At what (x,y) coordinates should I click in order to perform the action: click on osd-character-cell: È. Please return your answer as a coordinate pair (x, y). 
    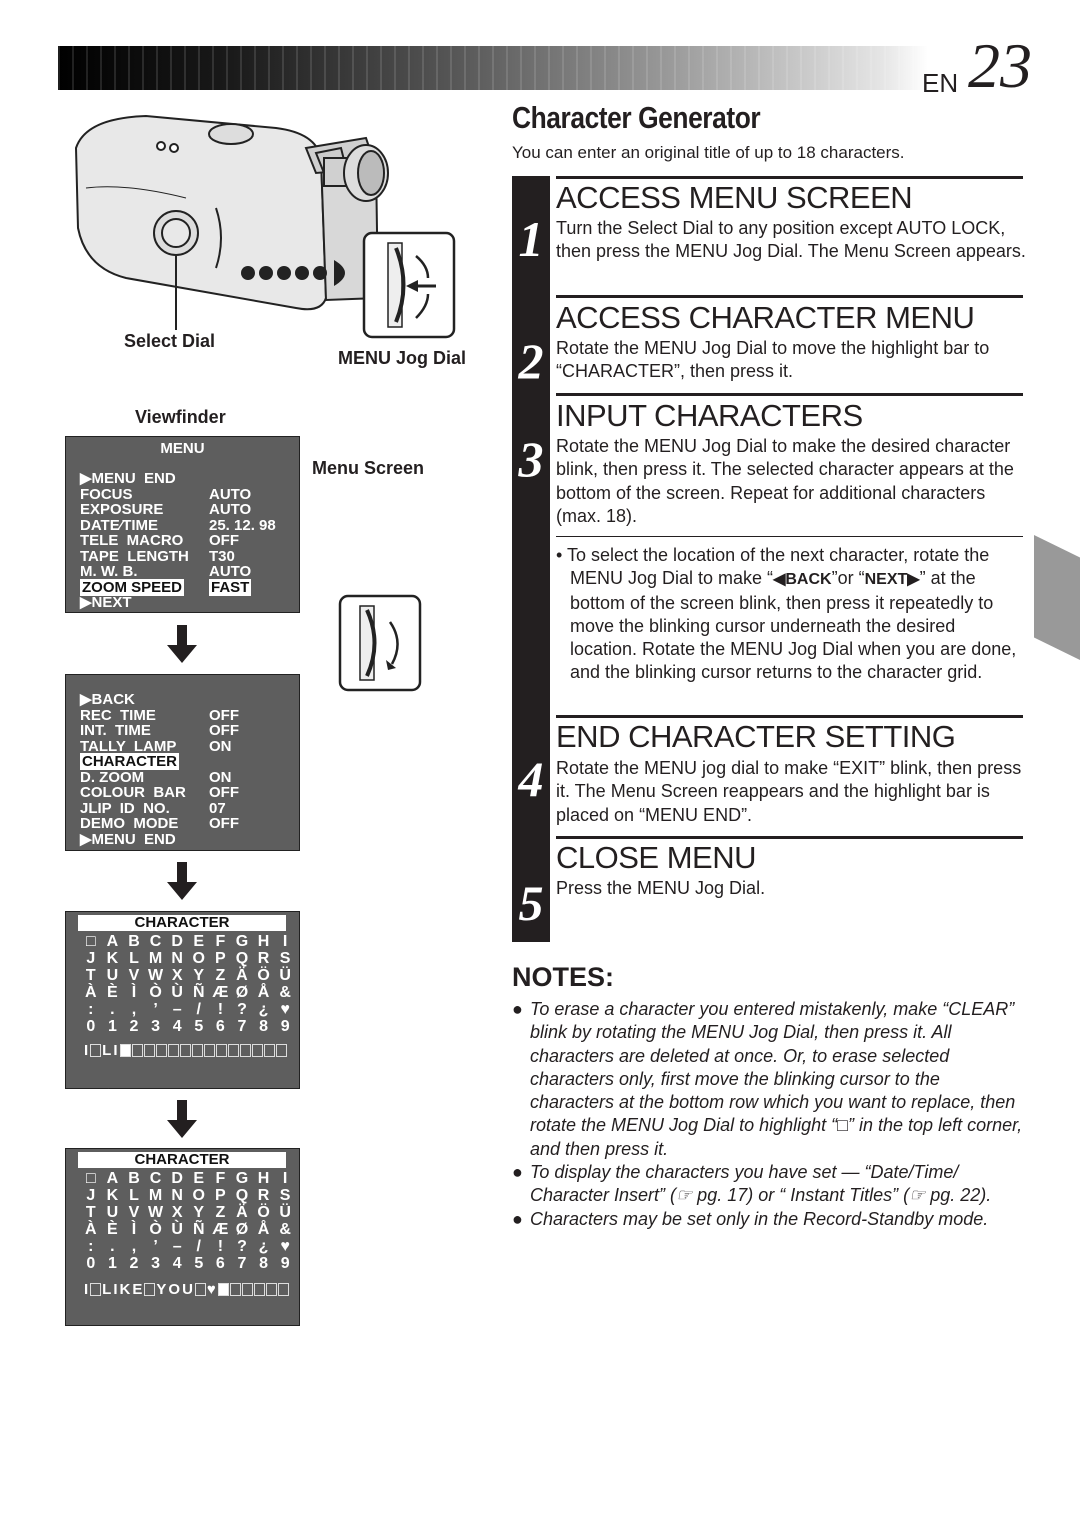
    Looking at the image, I should click on (113, 1229).